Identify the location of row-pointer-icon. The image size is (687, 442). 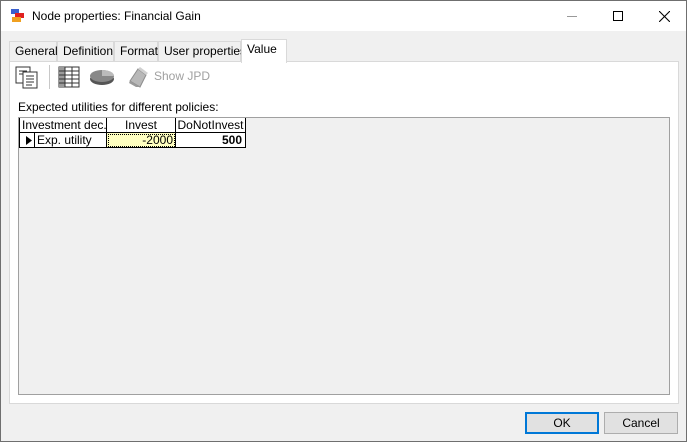
(29, 140).